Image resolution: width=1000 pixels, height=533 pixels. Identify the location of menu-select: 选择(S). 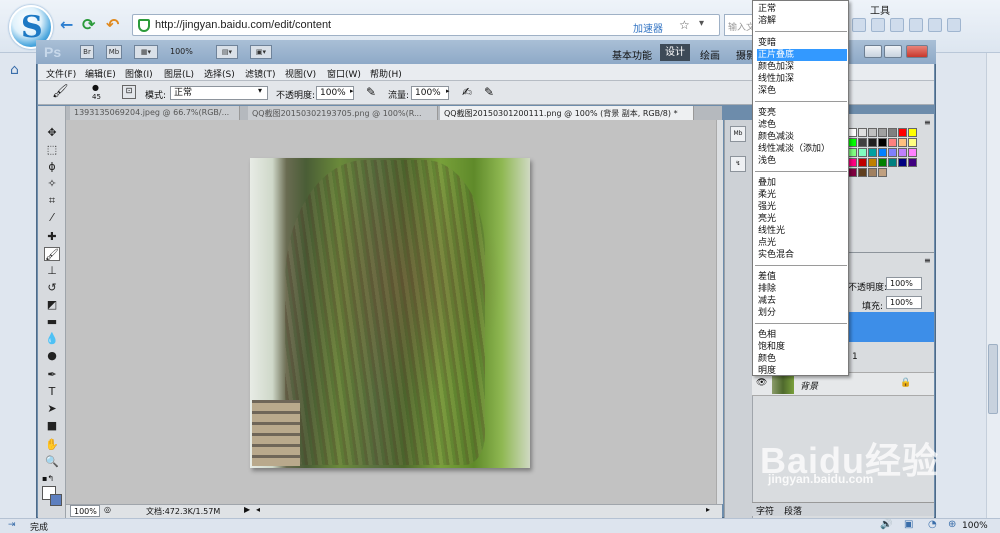
(219, 73).